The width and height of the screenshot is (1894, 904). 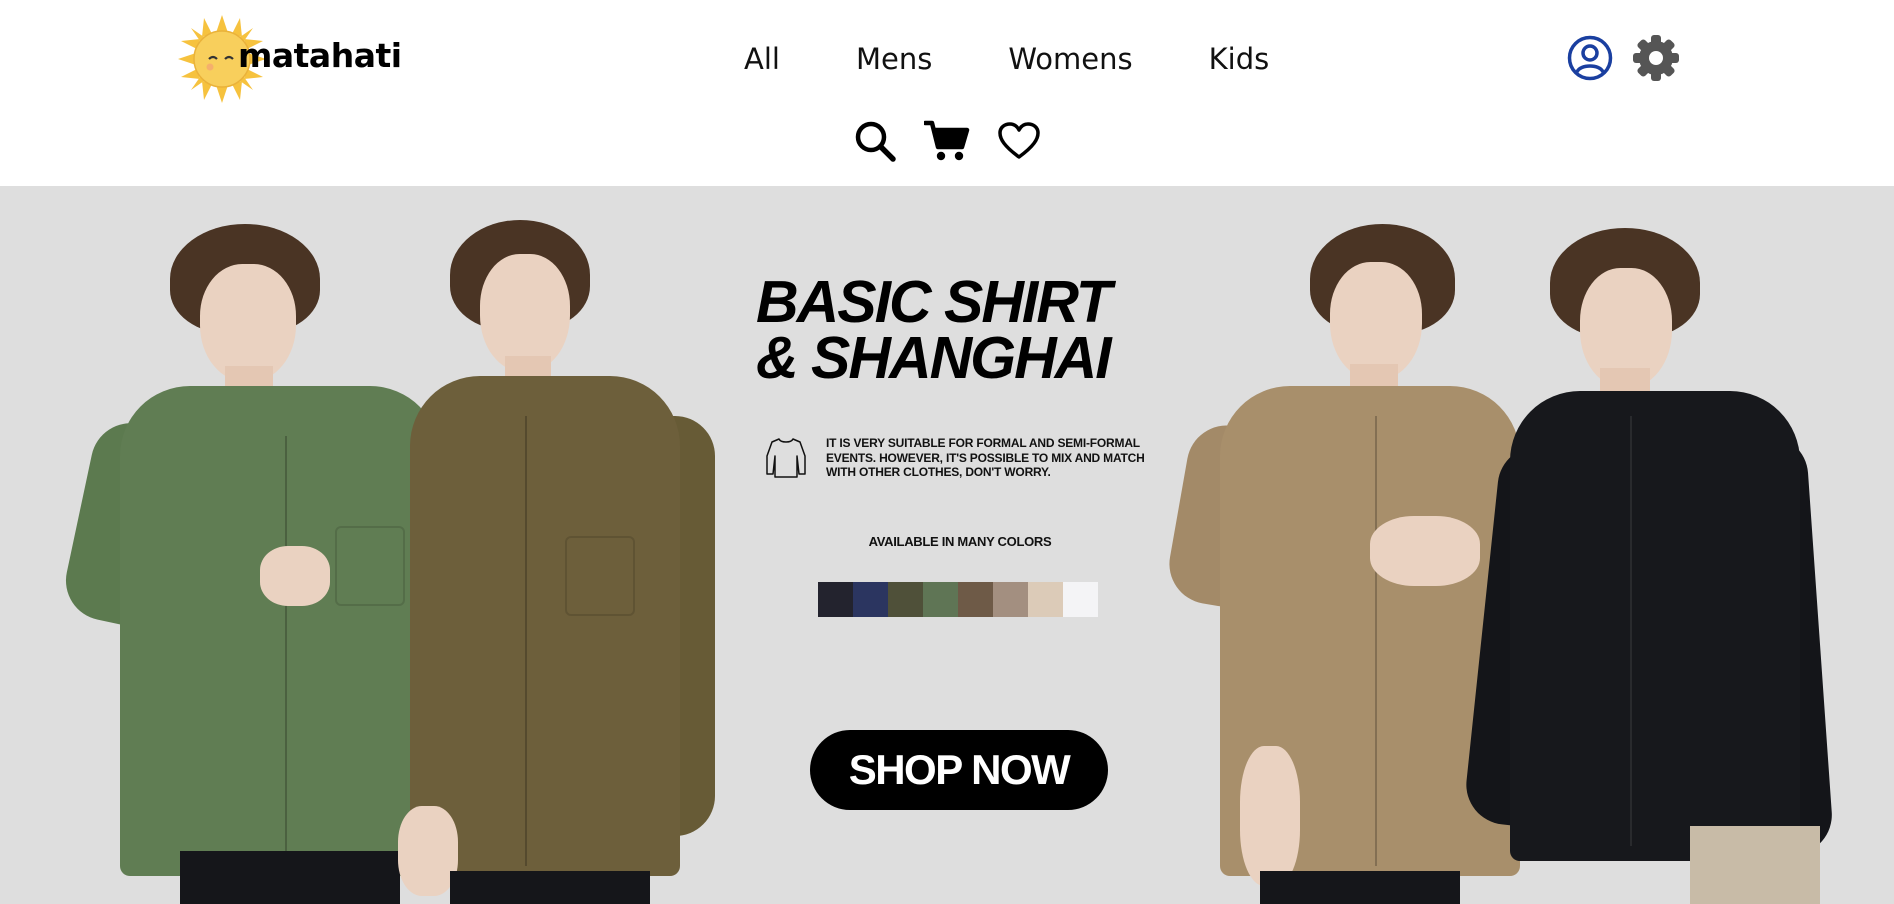 What do you see at coordinates (1239, 59) in the screenshot?
I see `nav-item-kids: Kids` at bounding box center [1239, 59].